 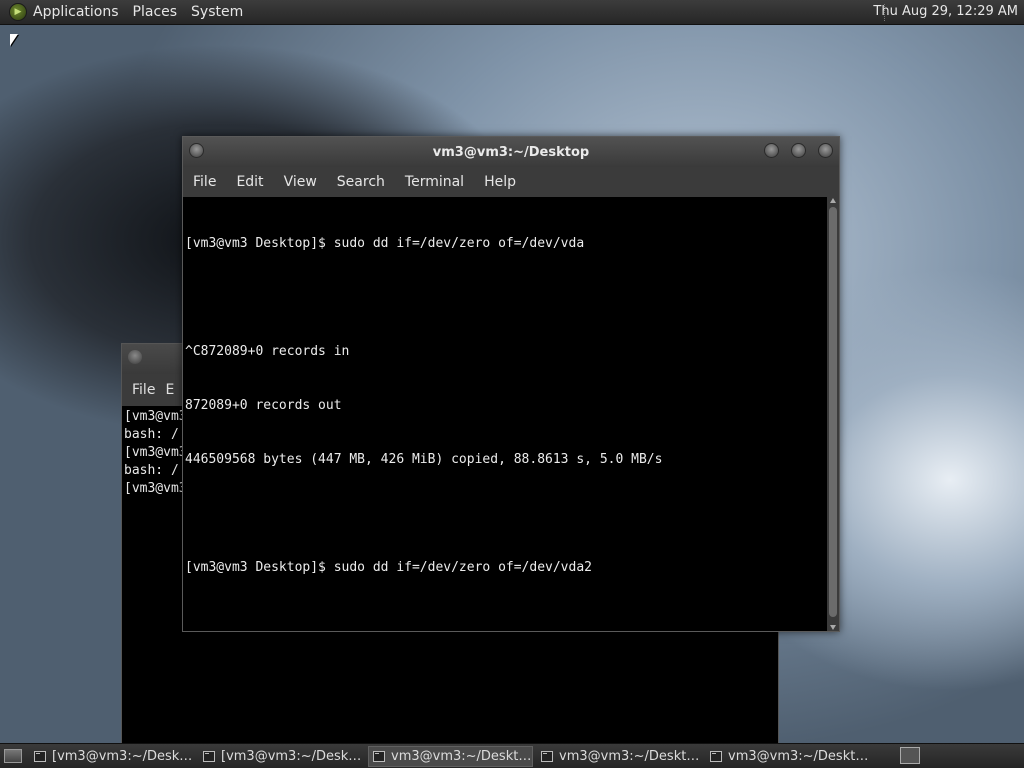 What do you see at coordinates (217, 12) in the screenshot?
I see `menu-system: System` at bounding box center [217, 12].